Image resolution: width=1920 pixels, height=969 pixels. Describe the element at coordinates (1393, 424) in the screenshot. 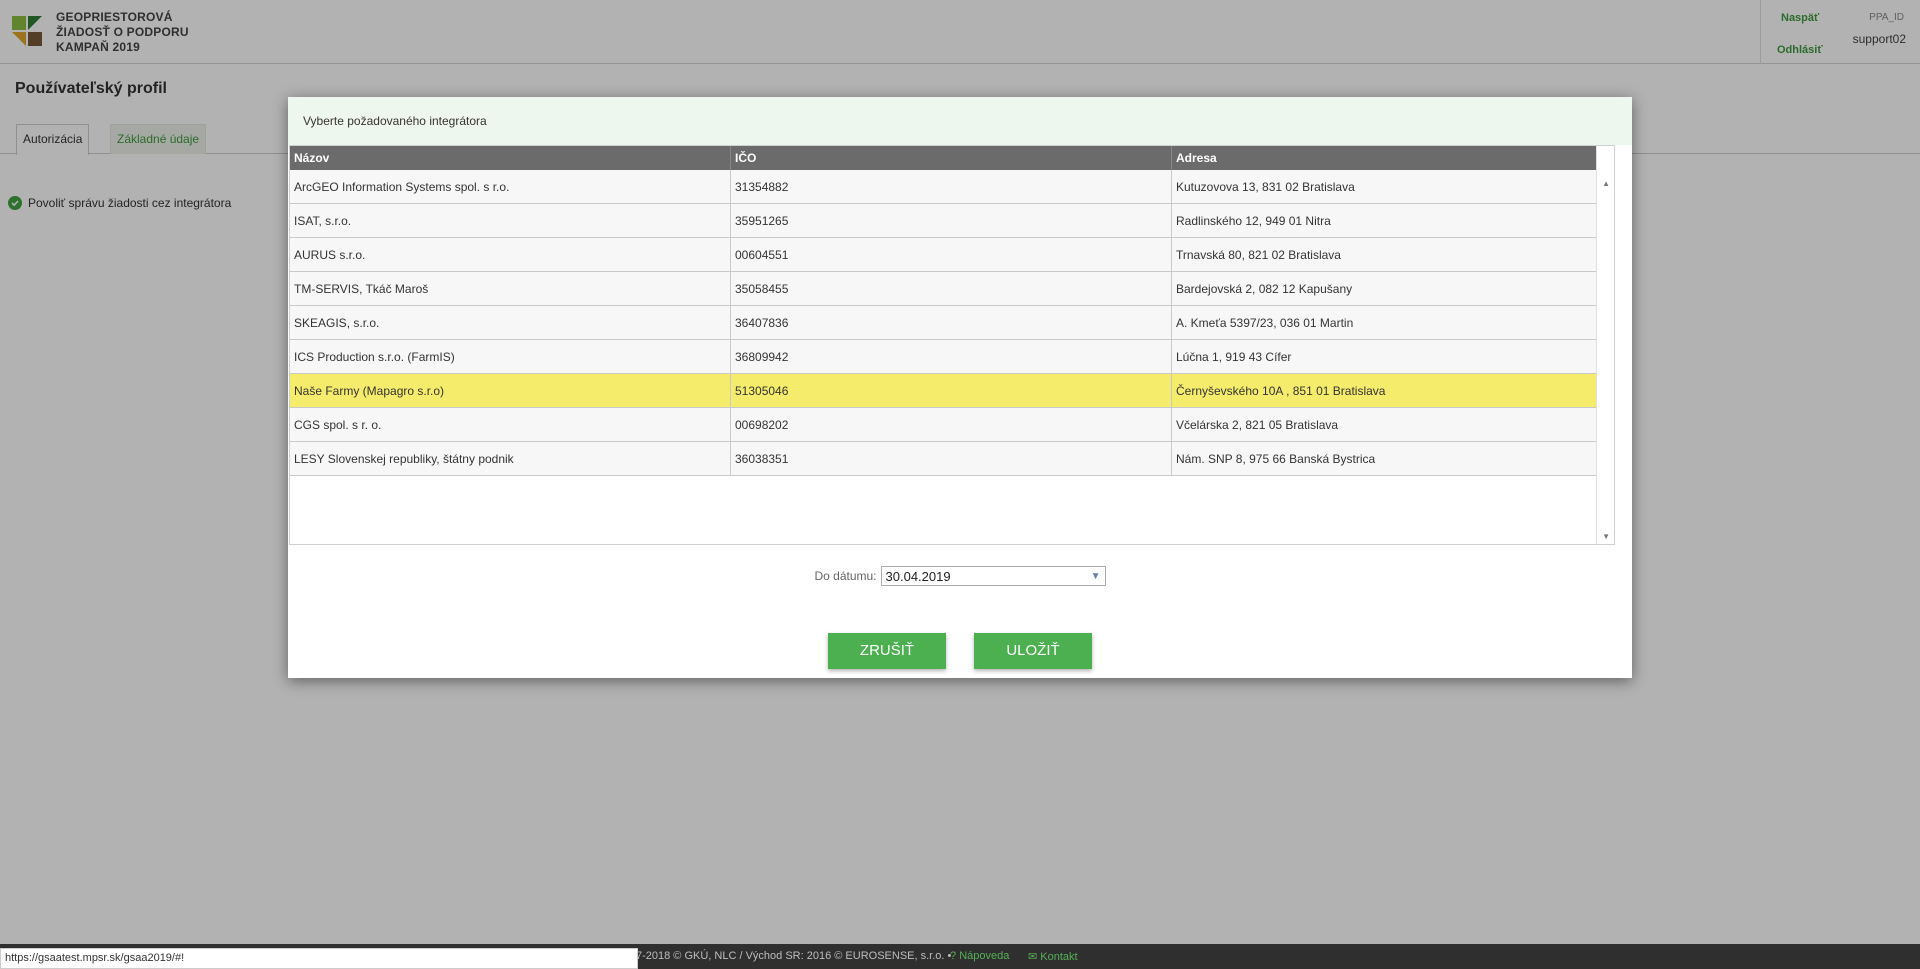

I see `cell-address: Včelárska 2, 821 05 Bratislava` at that location.